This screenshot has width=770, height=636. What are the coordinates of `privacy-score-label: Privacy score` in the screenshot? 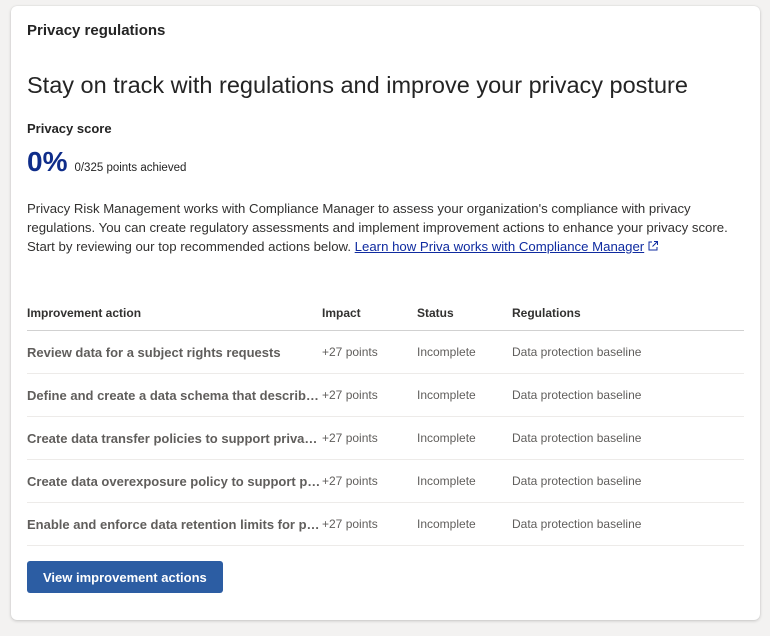 It's located at (69, 128).